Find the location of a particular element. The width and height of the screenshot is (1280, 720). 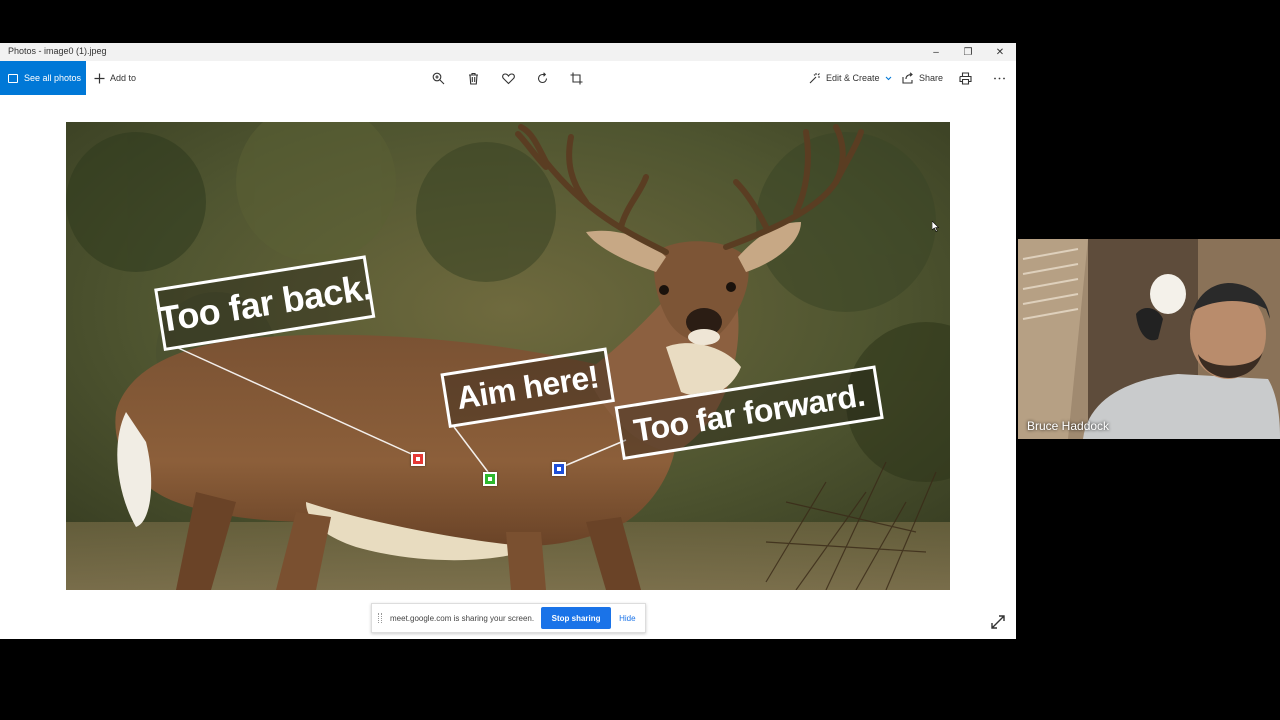

share-button: Share is located at coordinates (922, 78).